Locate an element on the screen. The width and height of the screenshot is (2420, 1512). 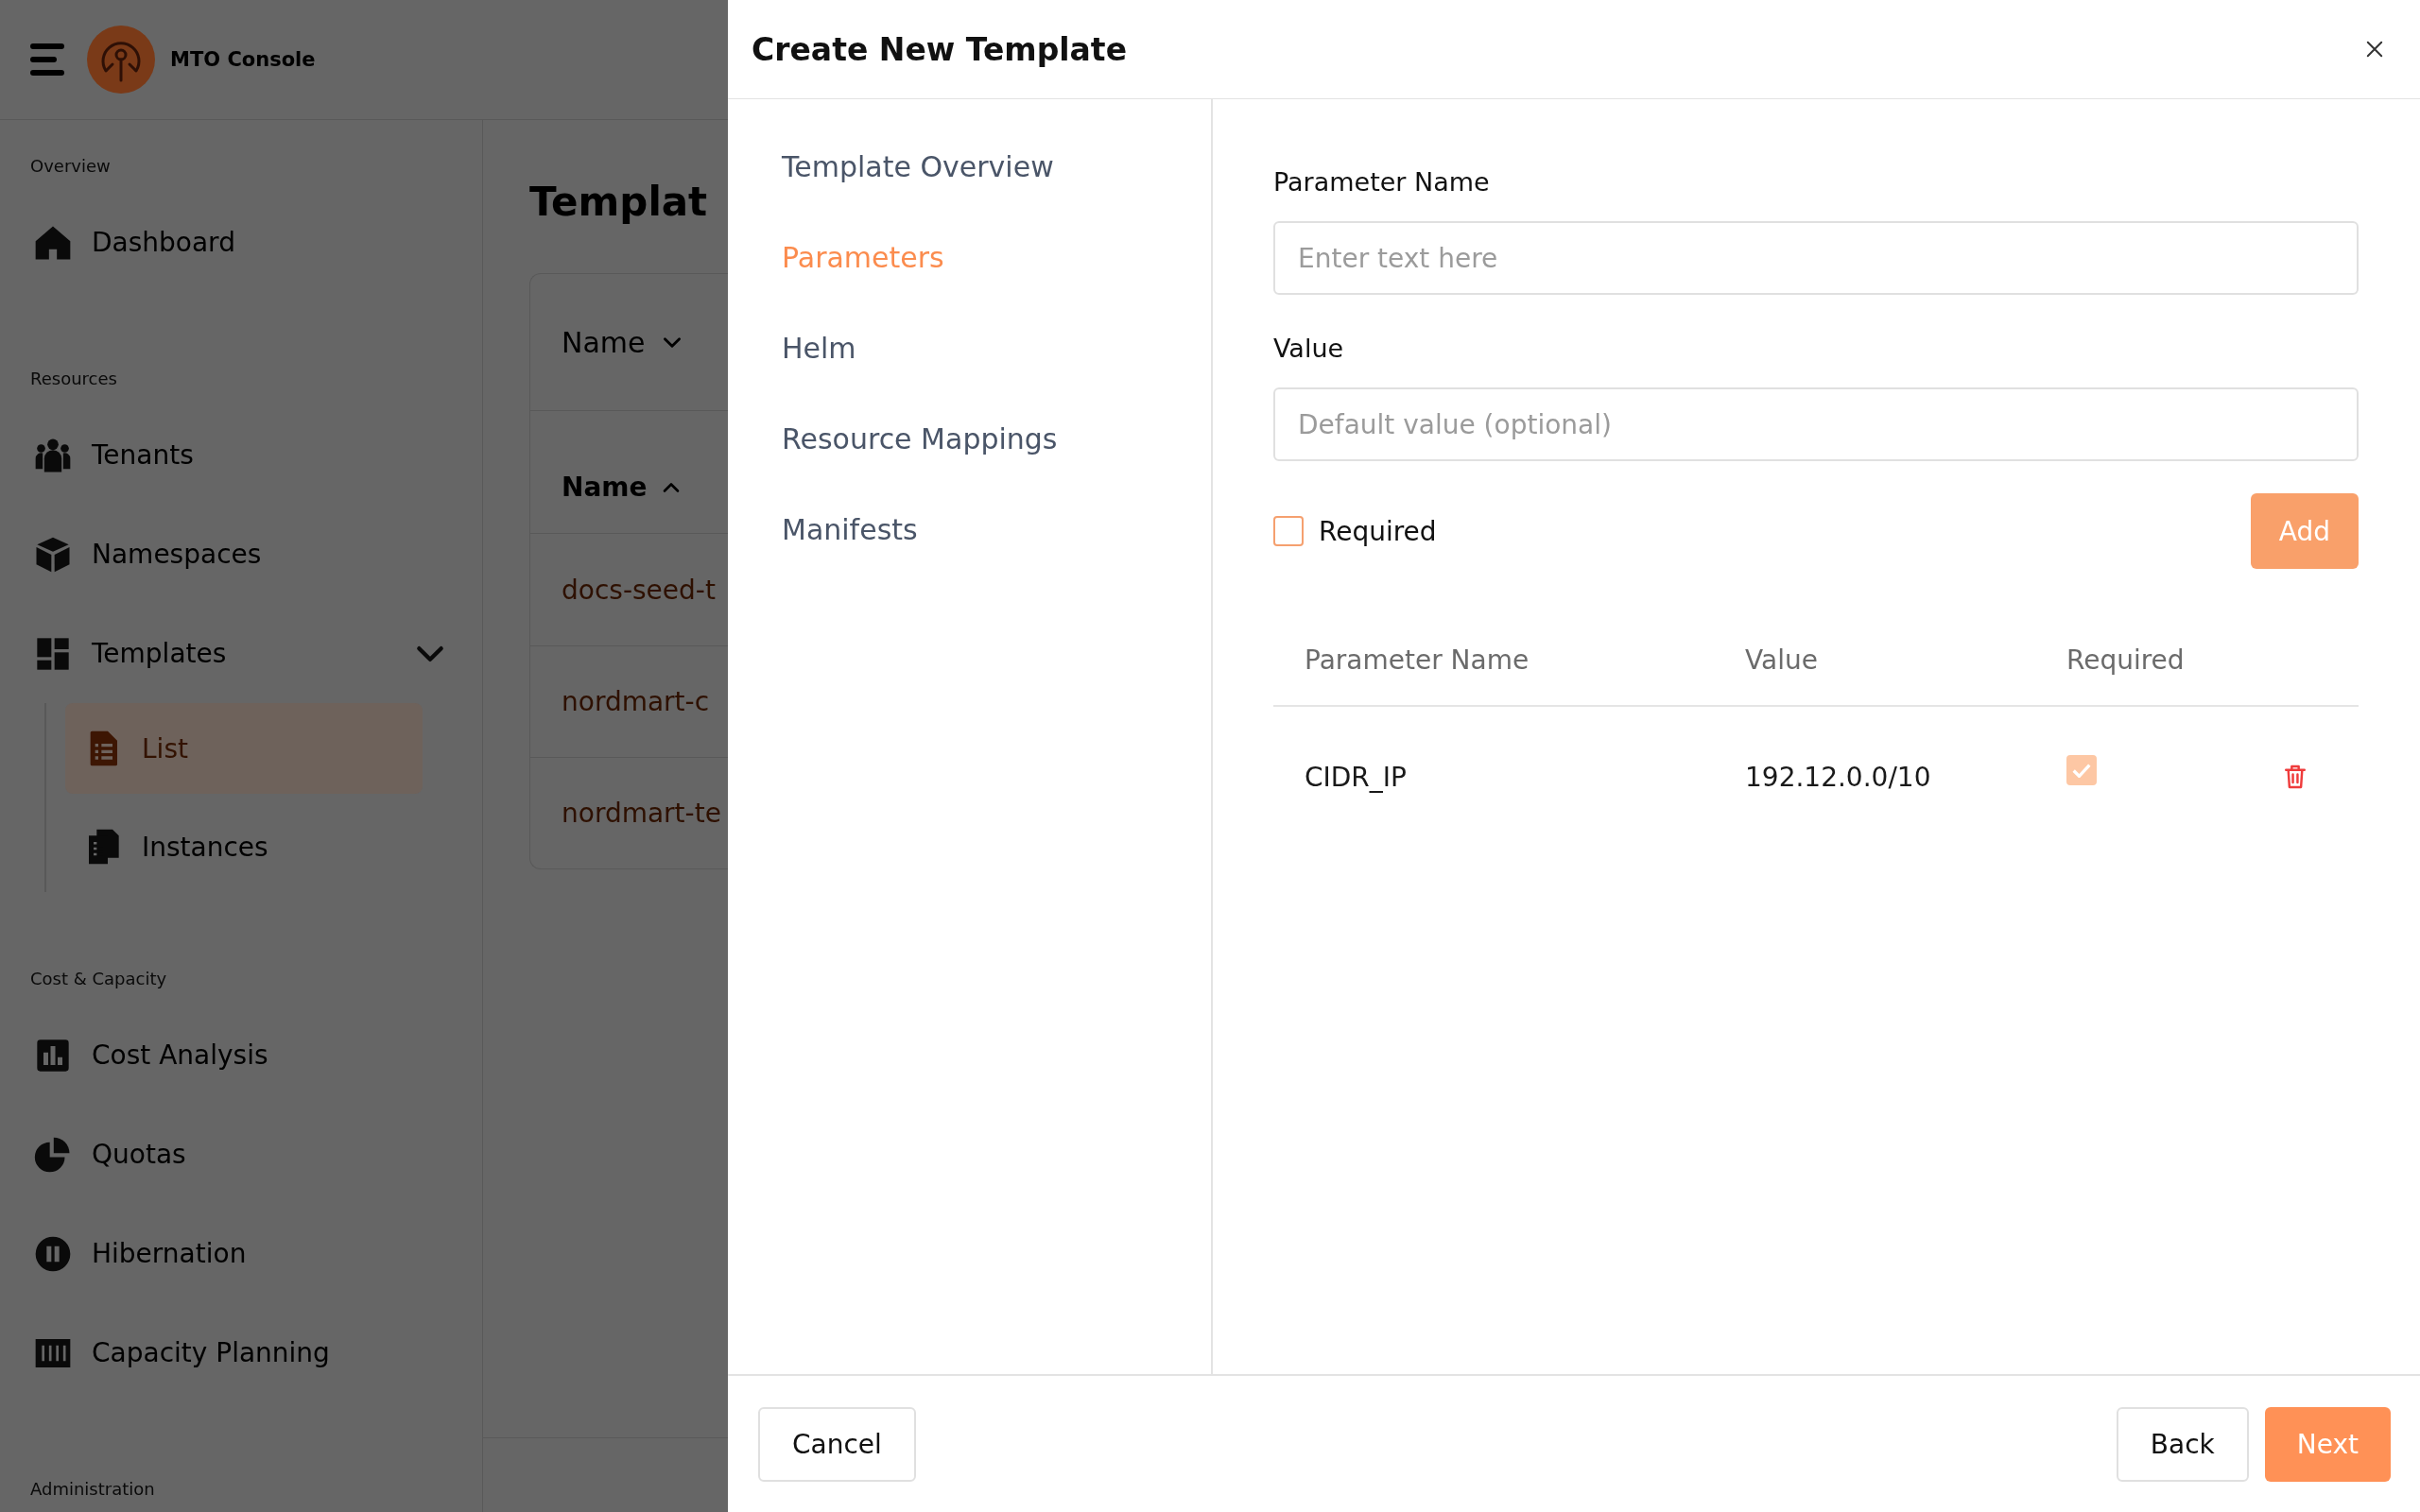
field-label: Value is located at coordinates (1309, 349).